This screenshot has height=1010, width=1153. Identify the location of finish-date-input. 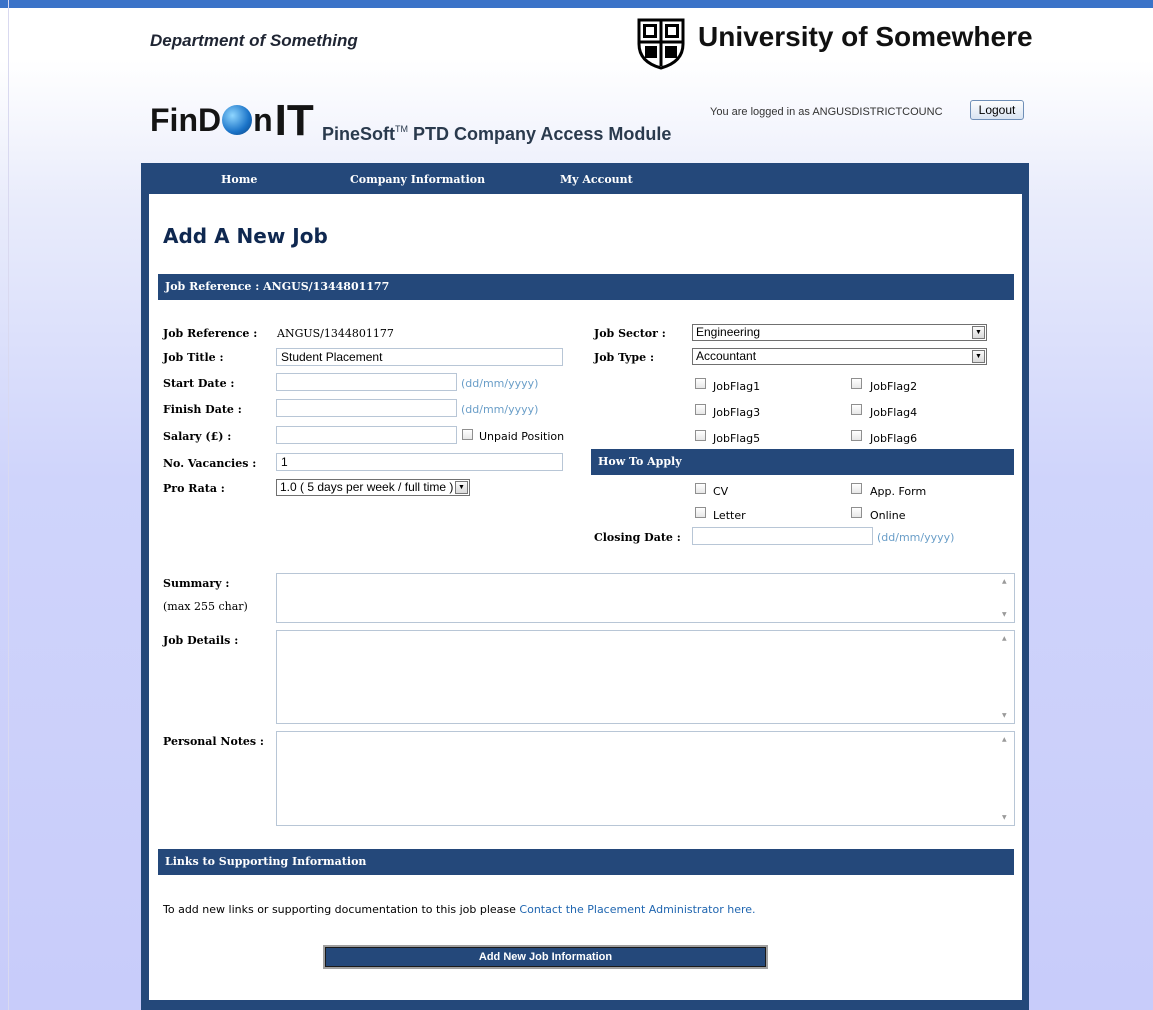
(366, 408).